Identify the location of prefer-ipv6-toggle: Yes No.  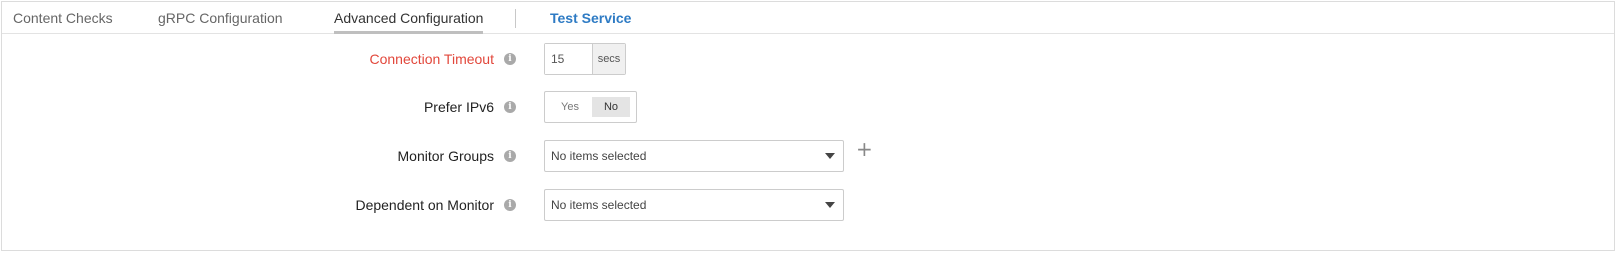
(590, 107).